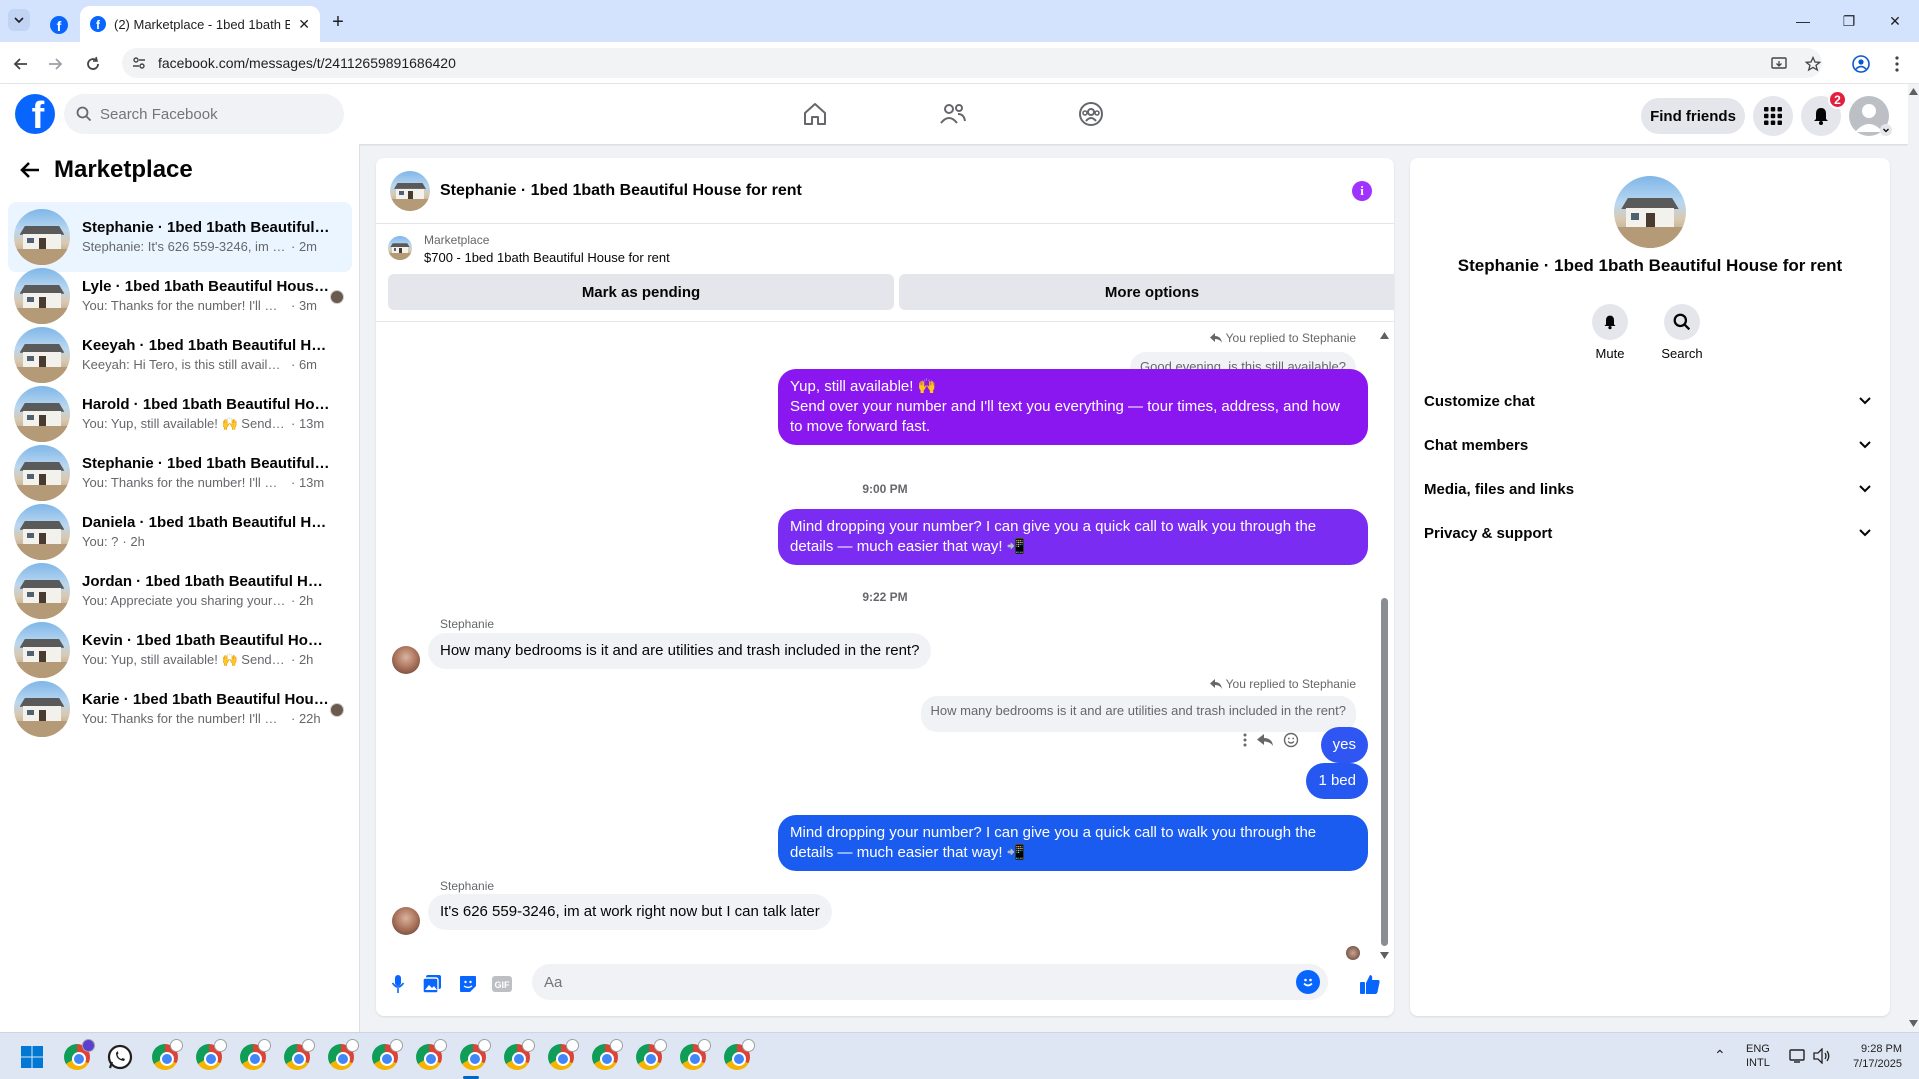 The image size is (1919, 1079). Describe the element at coordinates (1291, 740) in the screenshot. I see `react-icon` at that location.